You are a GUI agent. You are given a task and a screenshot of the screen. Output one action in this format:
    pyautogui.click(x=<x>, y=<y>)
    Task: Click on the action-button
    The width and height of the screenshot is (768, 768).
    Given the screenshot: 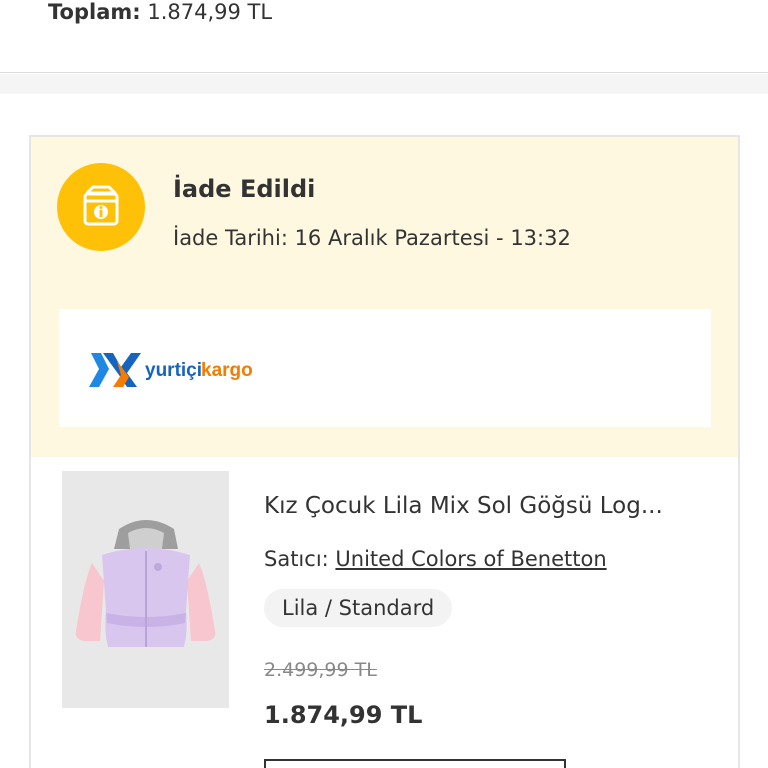 What is the action you would take?
    pyautogui.click(x=415, y=763)
    